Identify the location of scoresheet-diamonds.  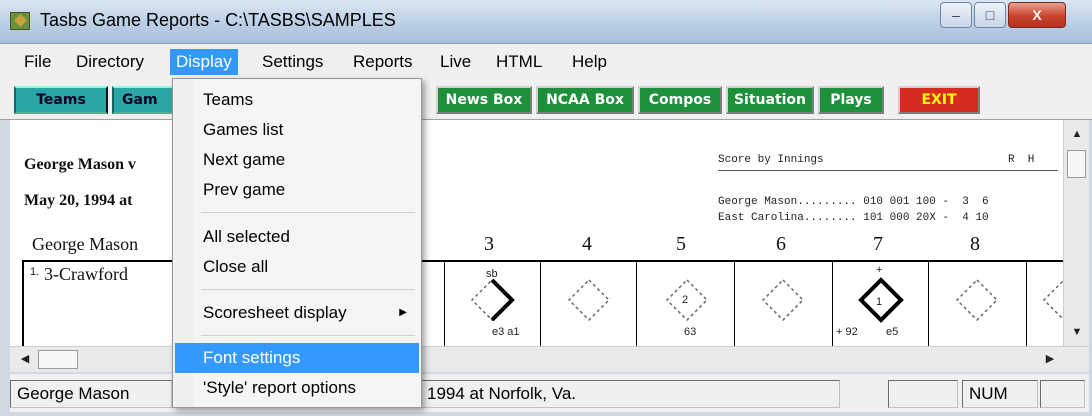
(766, 300).